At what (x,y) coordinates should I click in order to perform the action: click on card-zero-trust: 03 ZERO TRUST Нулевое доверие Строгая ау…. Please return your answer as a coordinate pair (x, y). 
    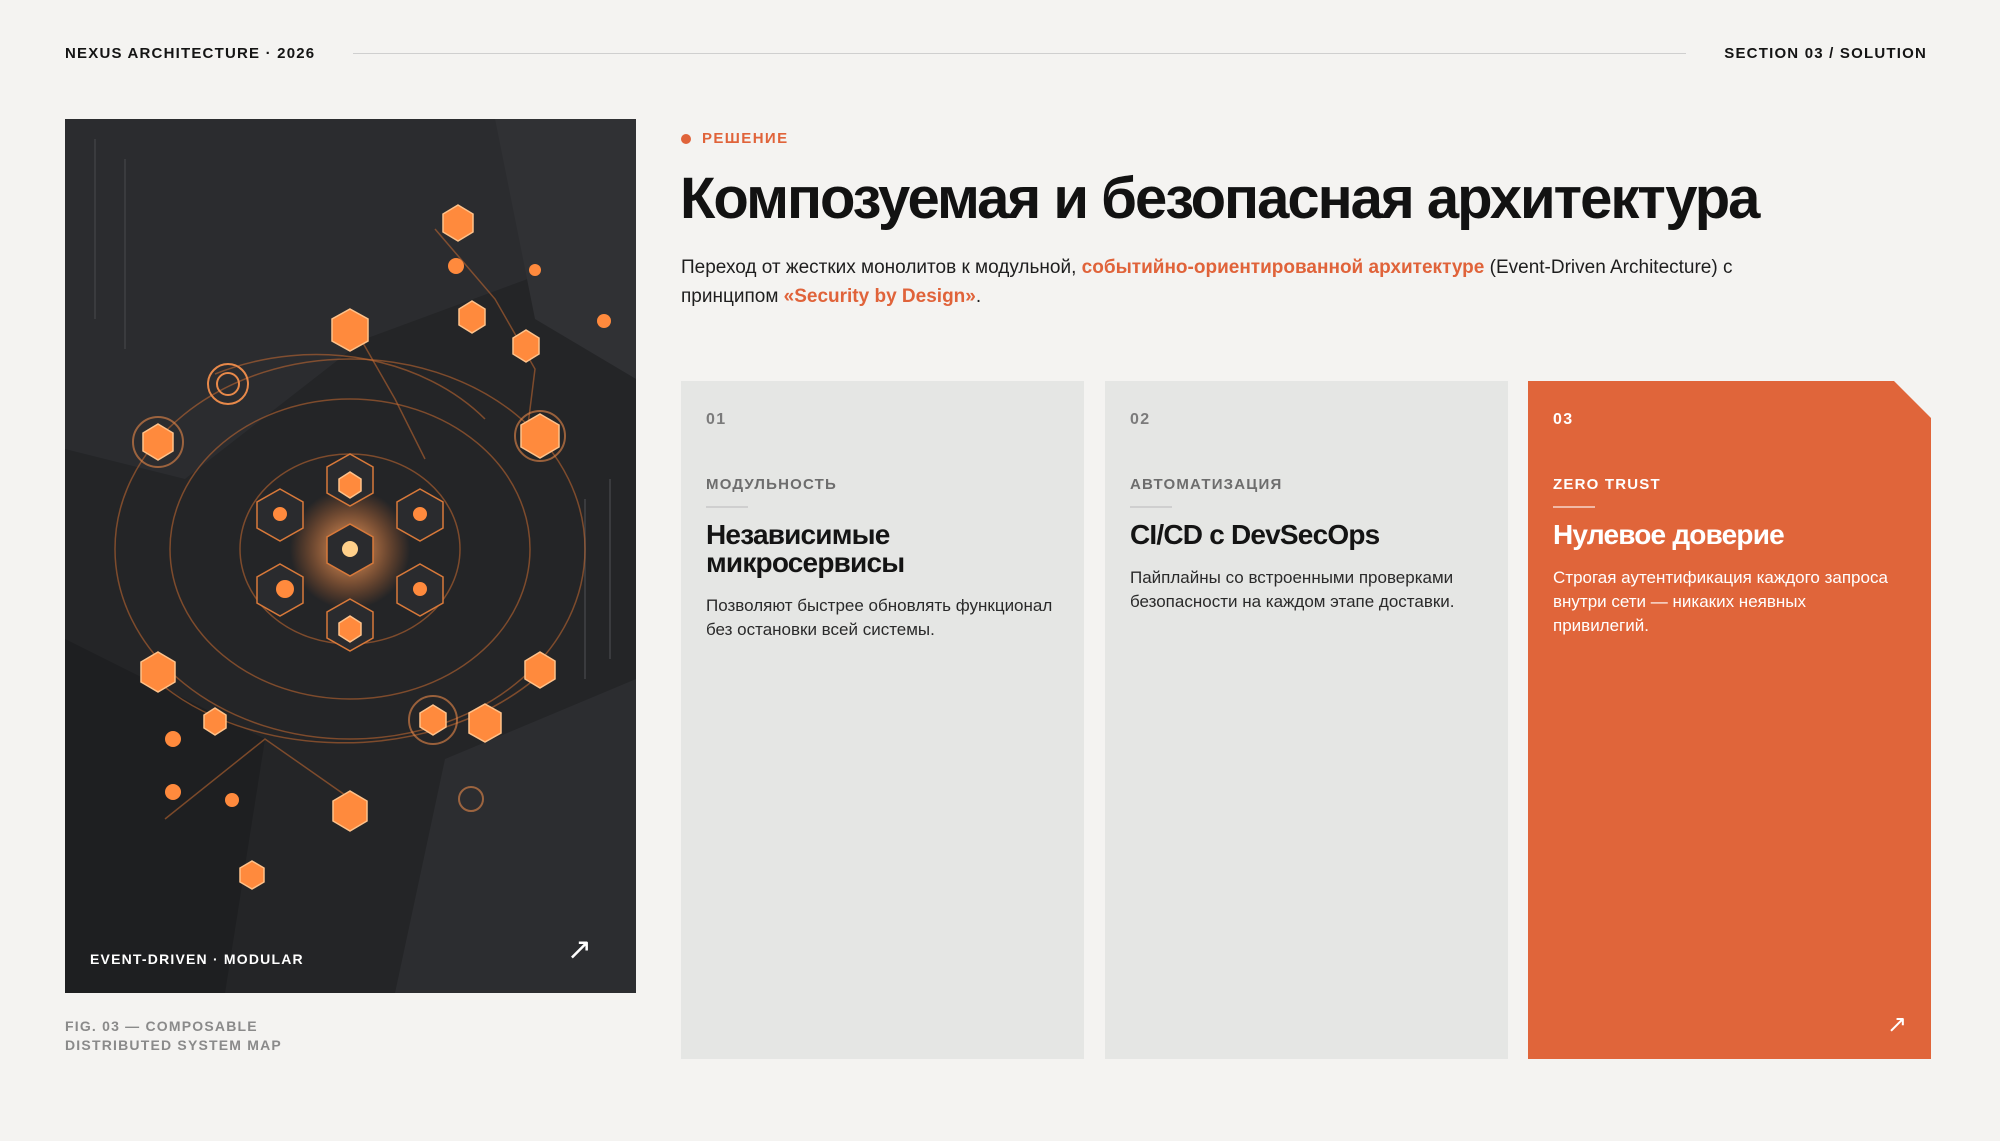
    Looking at the image, I should click on (1729, 720).